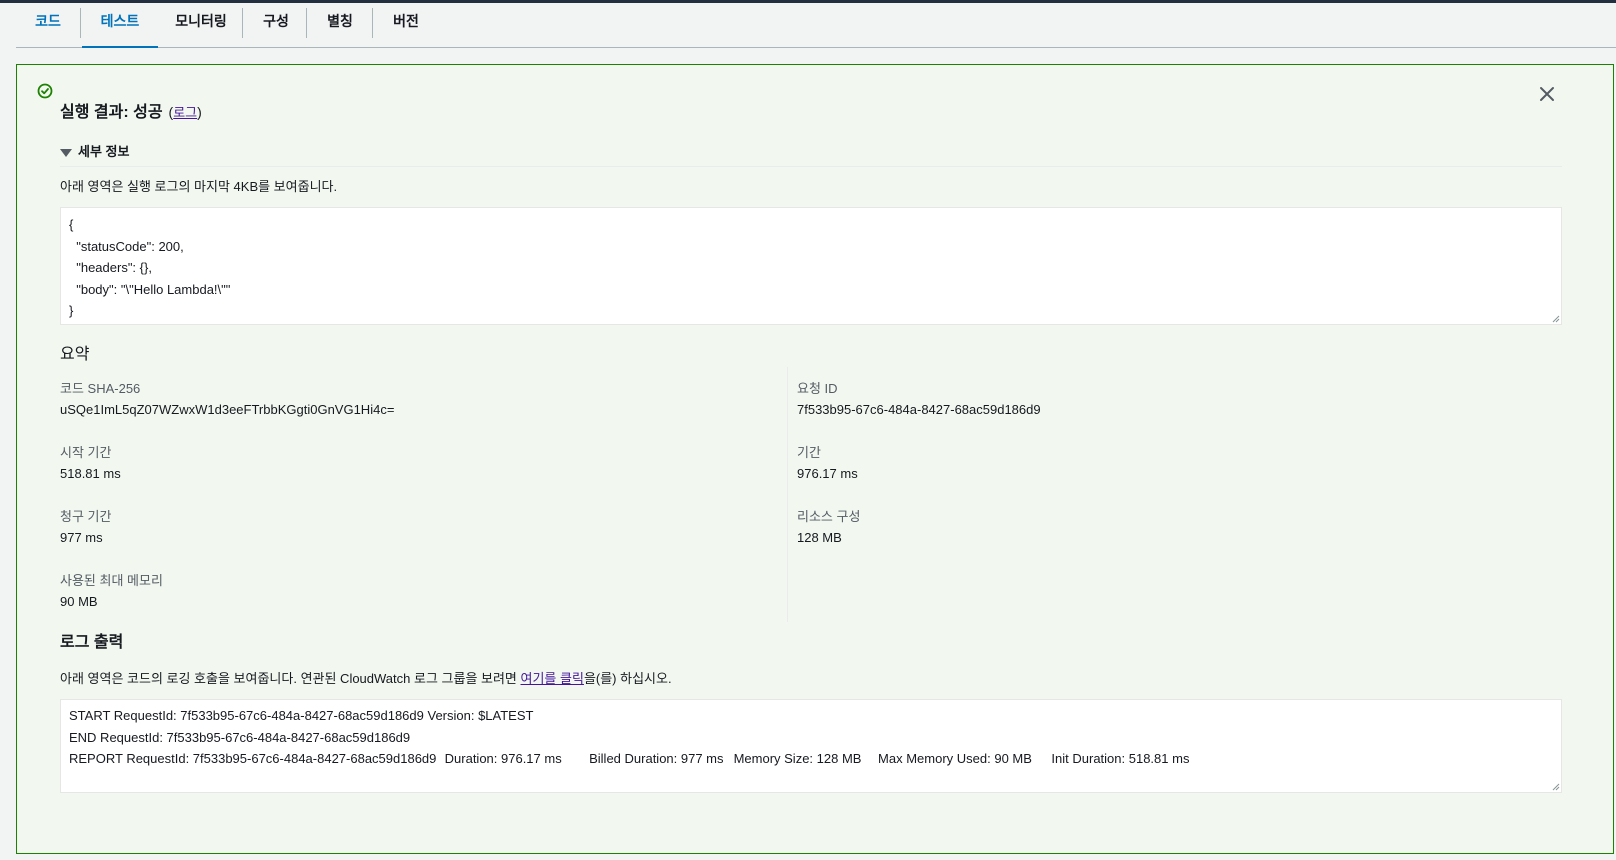 The image size is (1616, 860). Describe the element at coordinates (111, 112) in the screenshot. I see `result-title-text: 실행 결과: 성공` at that location.